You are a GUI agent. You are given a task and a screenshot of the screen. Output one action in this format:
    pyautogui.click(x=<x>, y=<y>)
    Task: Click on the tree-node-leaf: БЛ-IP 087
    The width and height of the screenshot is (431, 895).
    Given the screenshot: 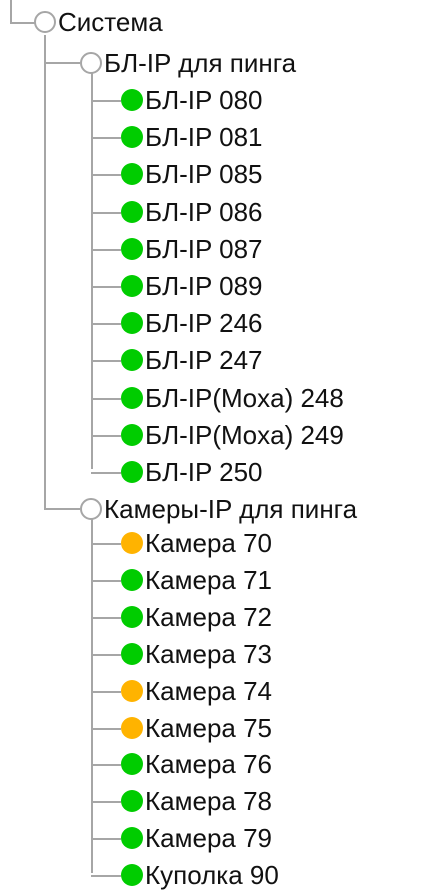 What is the action you would take?
    pyautogui.click(x=191, y=249)
    